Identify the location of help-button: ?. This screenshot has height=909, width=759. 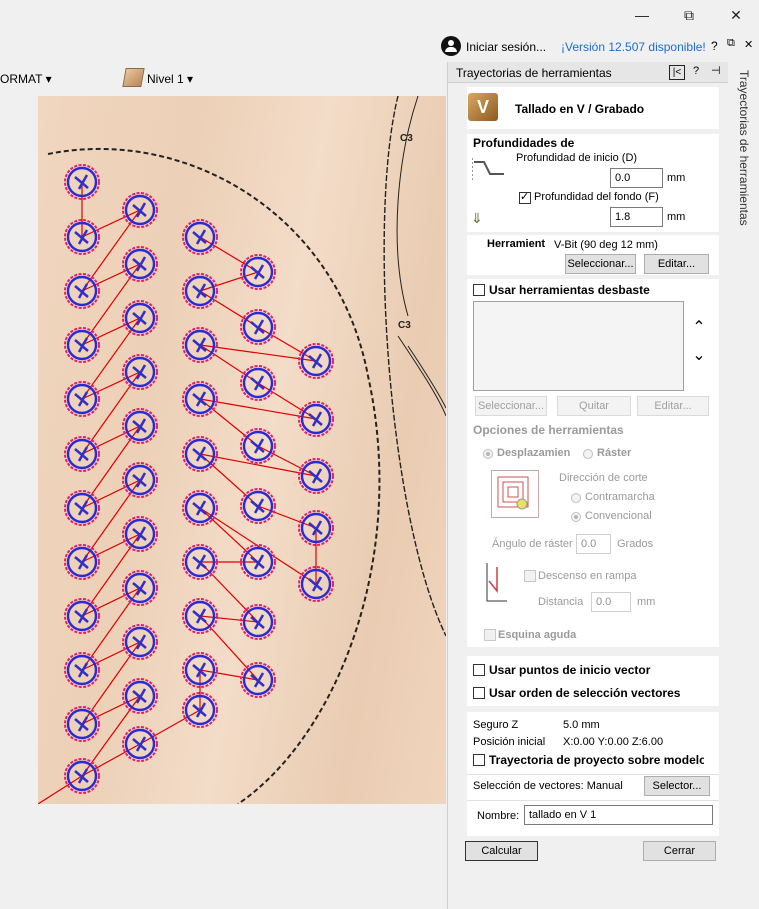
(714, 46).